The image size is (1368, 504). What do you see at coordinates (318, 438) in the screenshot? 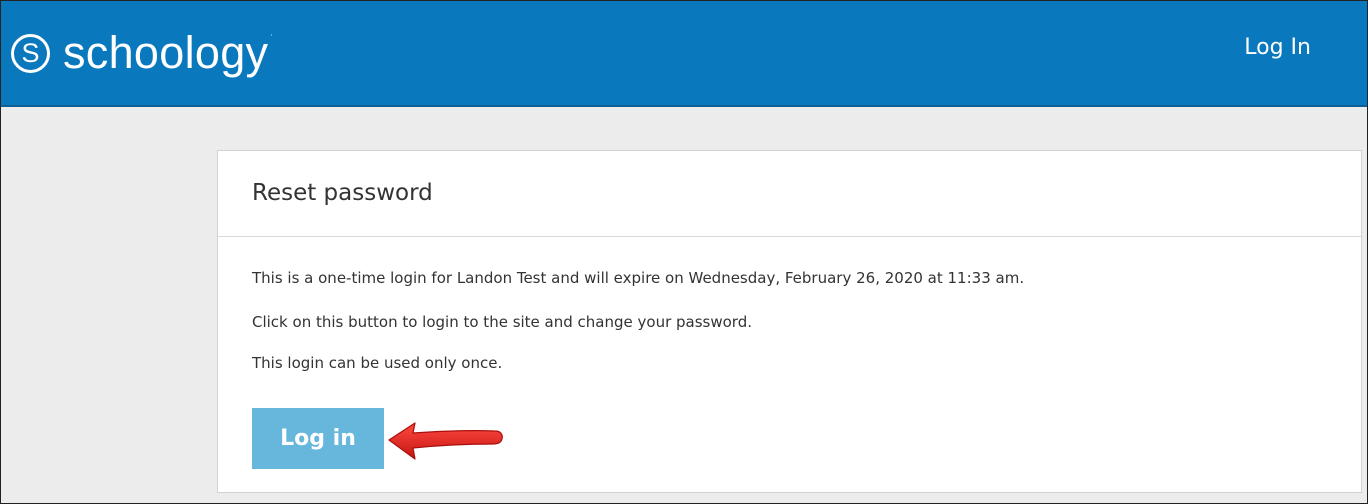
I see `log-in-button: Log in` at bounding box center [318, 438].